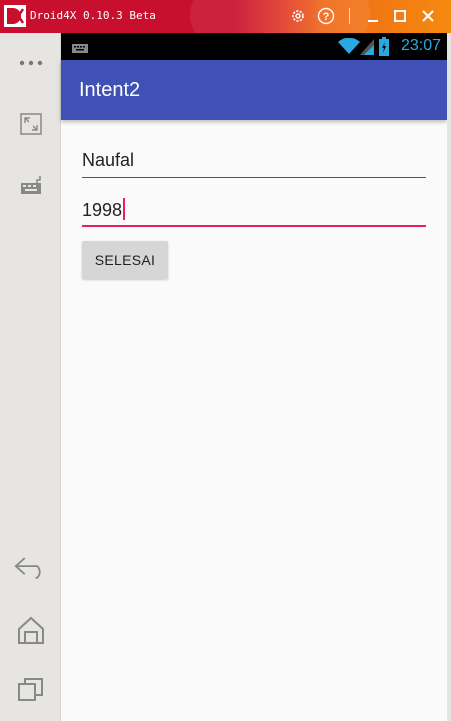 The width and height of the screenshot is (451, 721). What do you see at coordinates (254, 212) in the screenshot?
I see `year-field: 1998` at bounding box center [254, 212].